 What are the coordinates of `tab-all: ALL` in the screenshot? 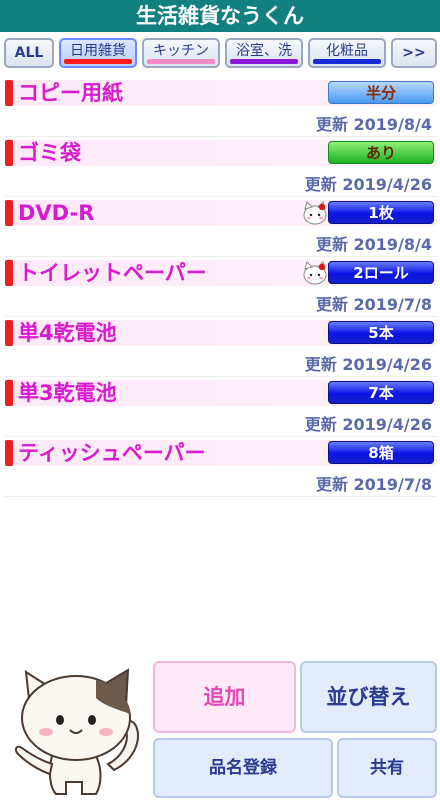 It's located at (29, 53).